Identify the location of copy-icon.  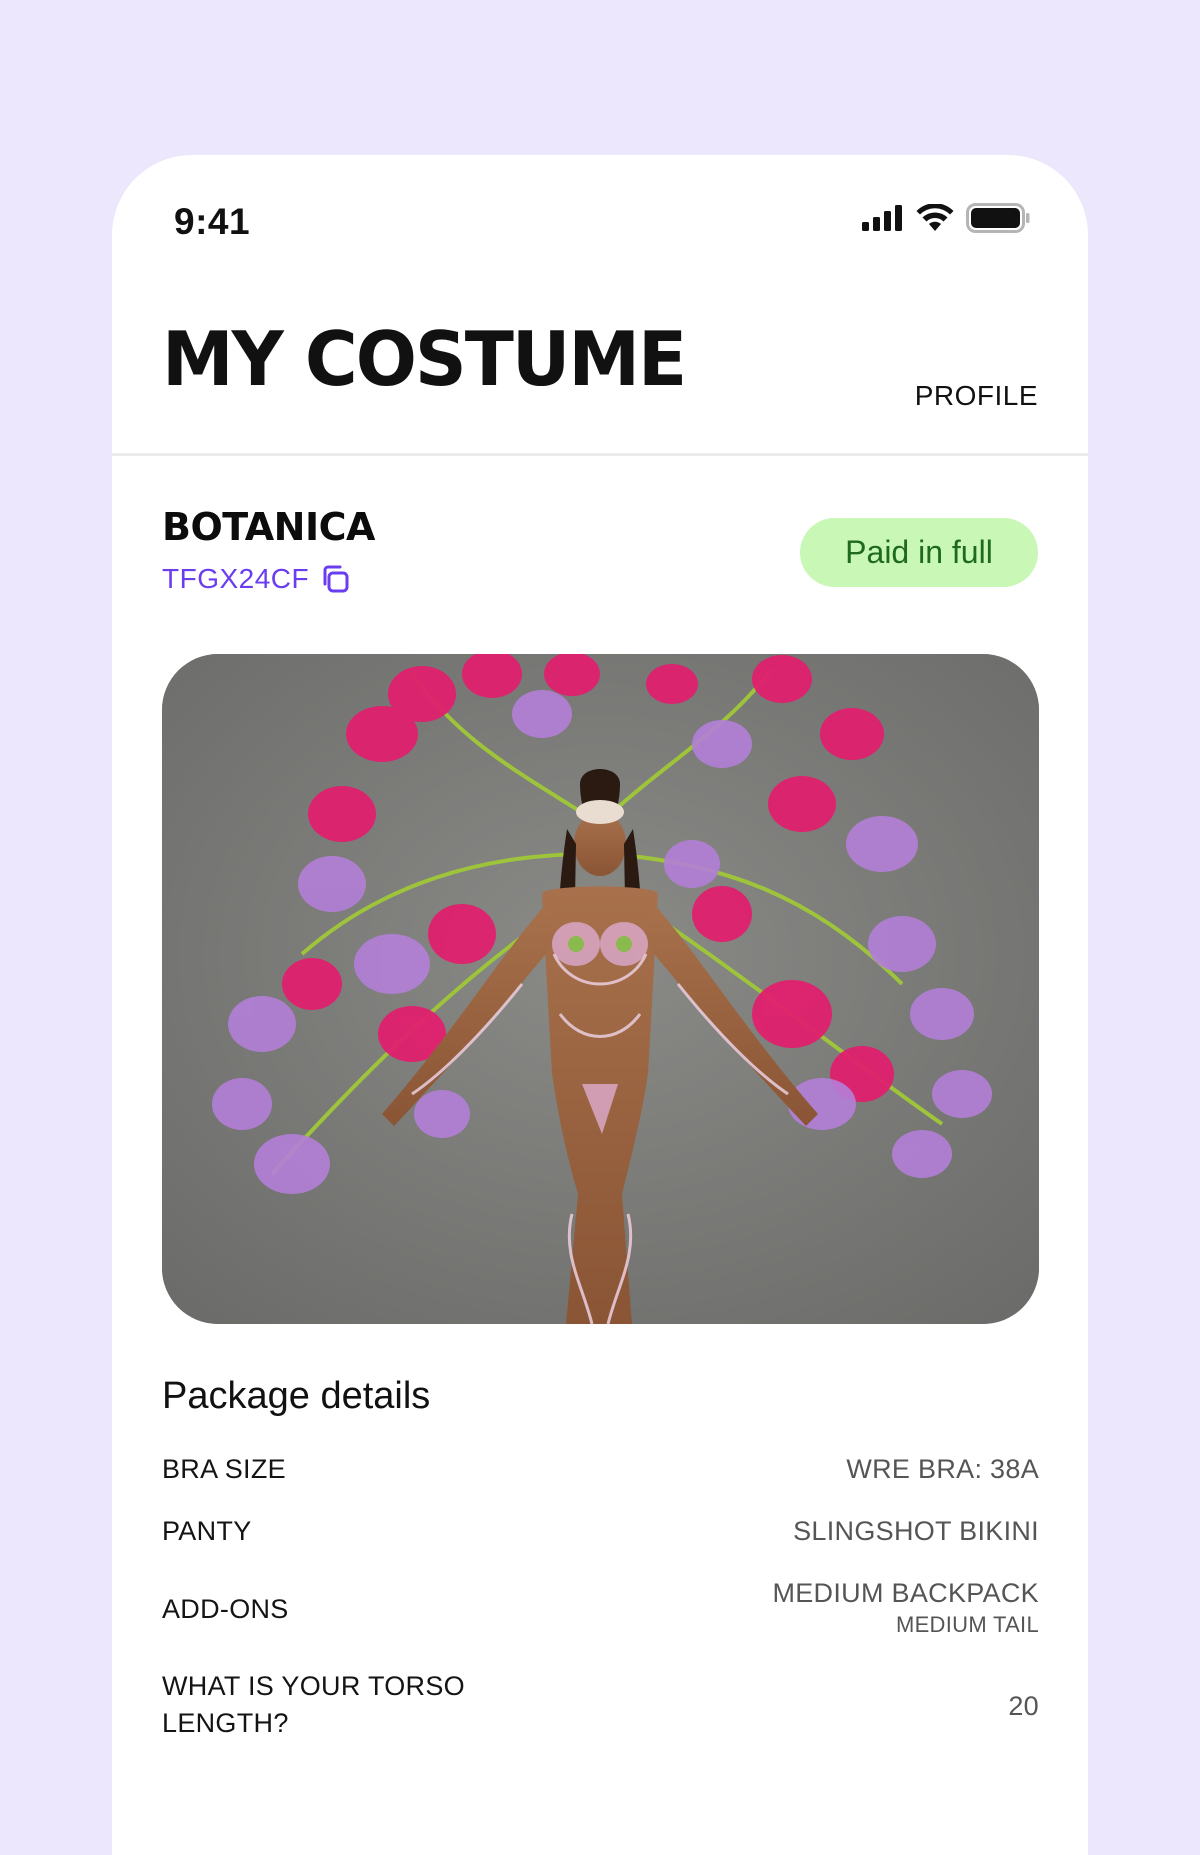
(335, 579).